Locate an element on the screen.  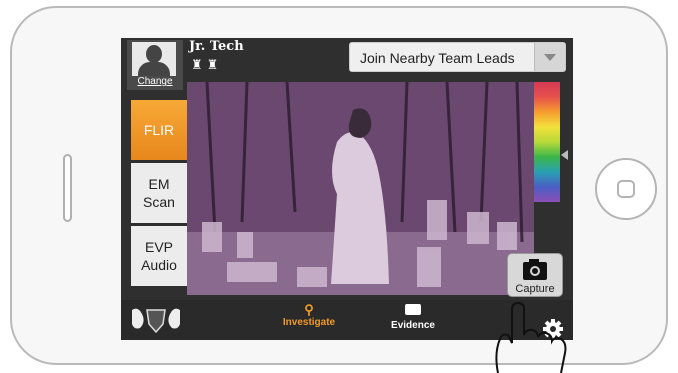
avatar: Change is located at coordinates (155, 65).